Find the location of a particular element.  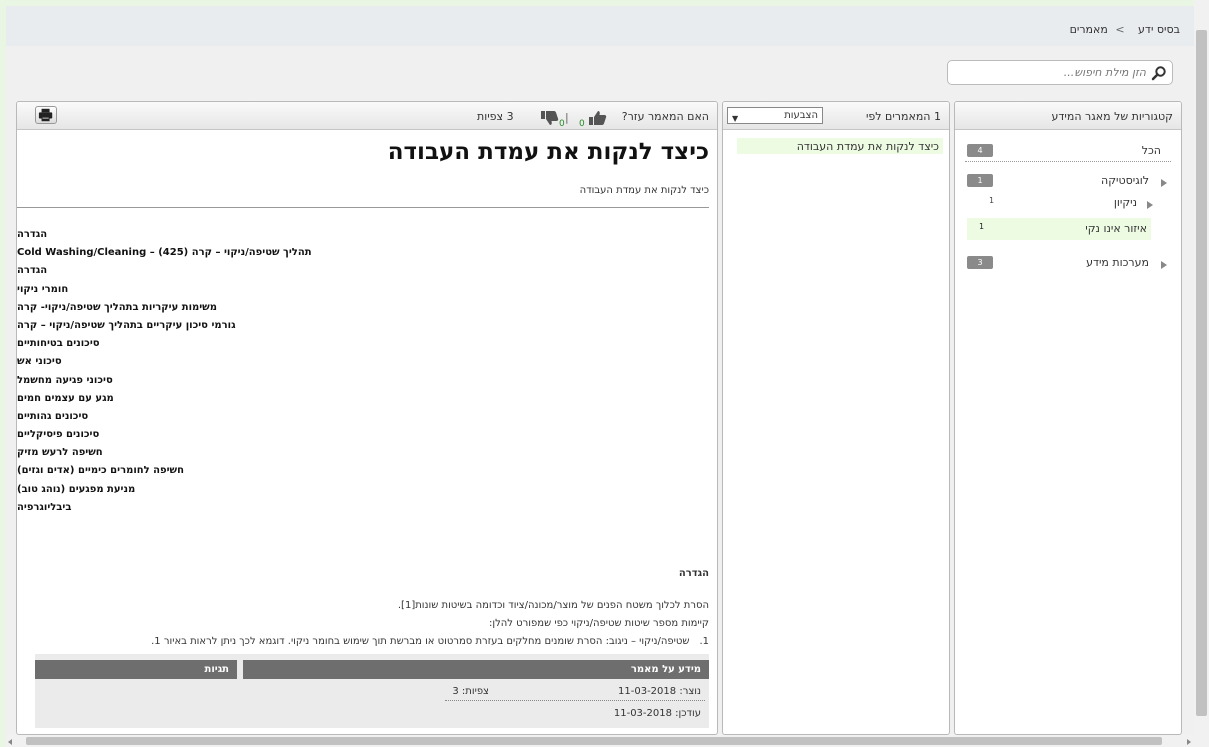

categories-title: קטגוריות של מאגר המידע is located at coordinates (1112, 116).